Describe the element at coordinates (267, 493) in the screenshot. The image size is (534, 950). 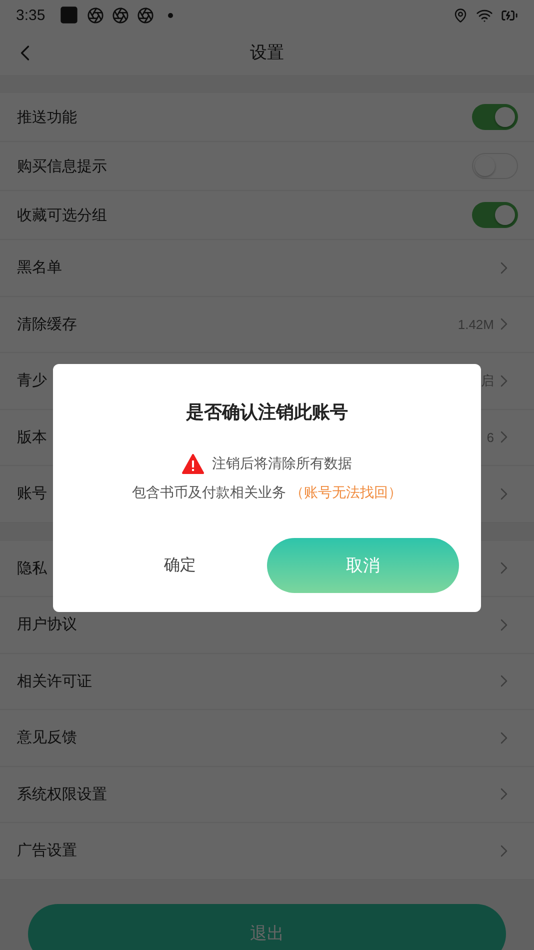
I see `dialog-note: 包含书币及付款相关业务 （账号无法找回）` at that location.